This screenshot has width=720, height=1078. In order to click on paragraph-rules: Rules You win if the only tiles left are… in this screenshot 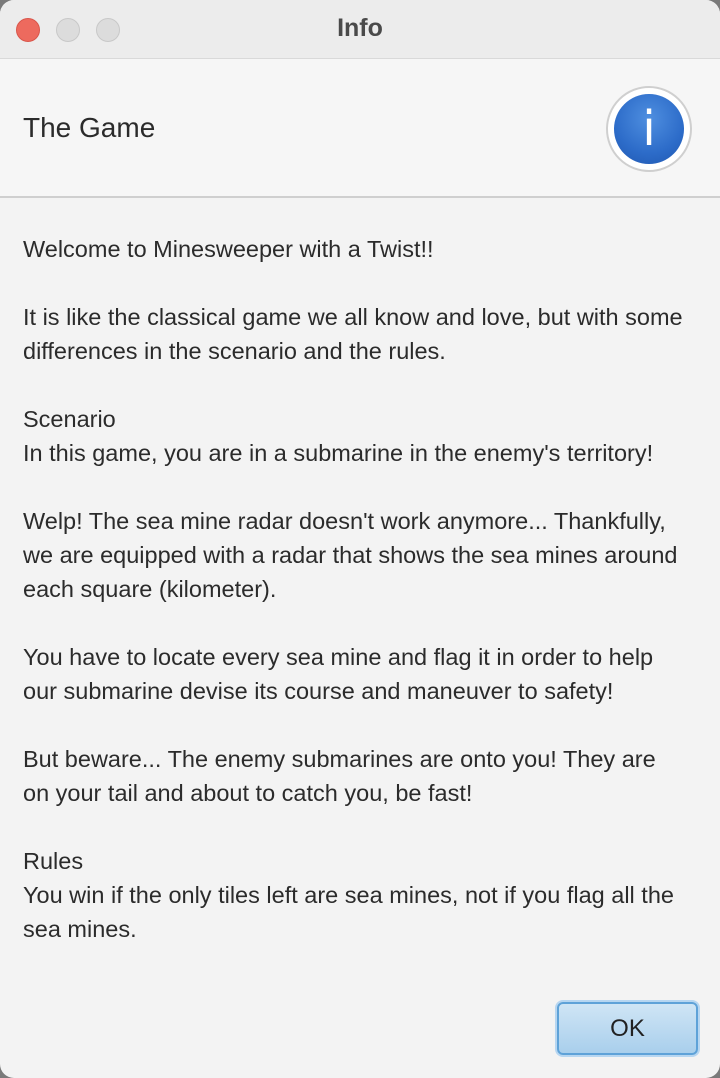, I will do `click(363, 895)`.